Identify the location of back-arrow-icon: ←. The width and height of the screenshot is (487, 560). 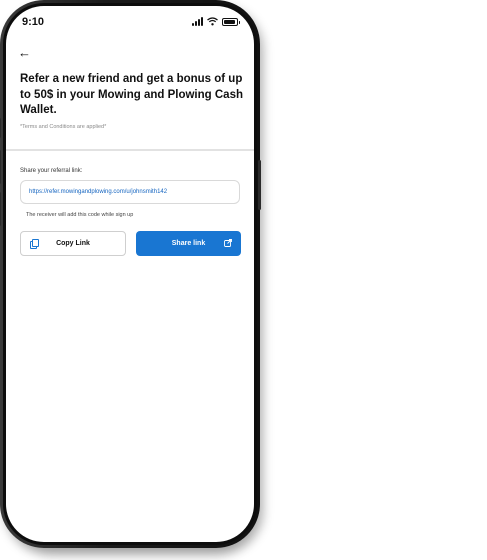
(24, 52).